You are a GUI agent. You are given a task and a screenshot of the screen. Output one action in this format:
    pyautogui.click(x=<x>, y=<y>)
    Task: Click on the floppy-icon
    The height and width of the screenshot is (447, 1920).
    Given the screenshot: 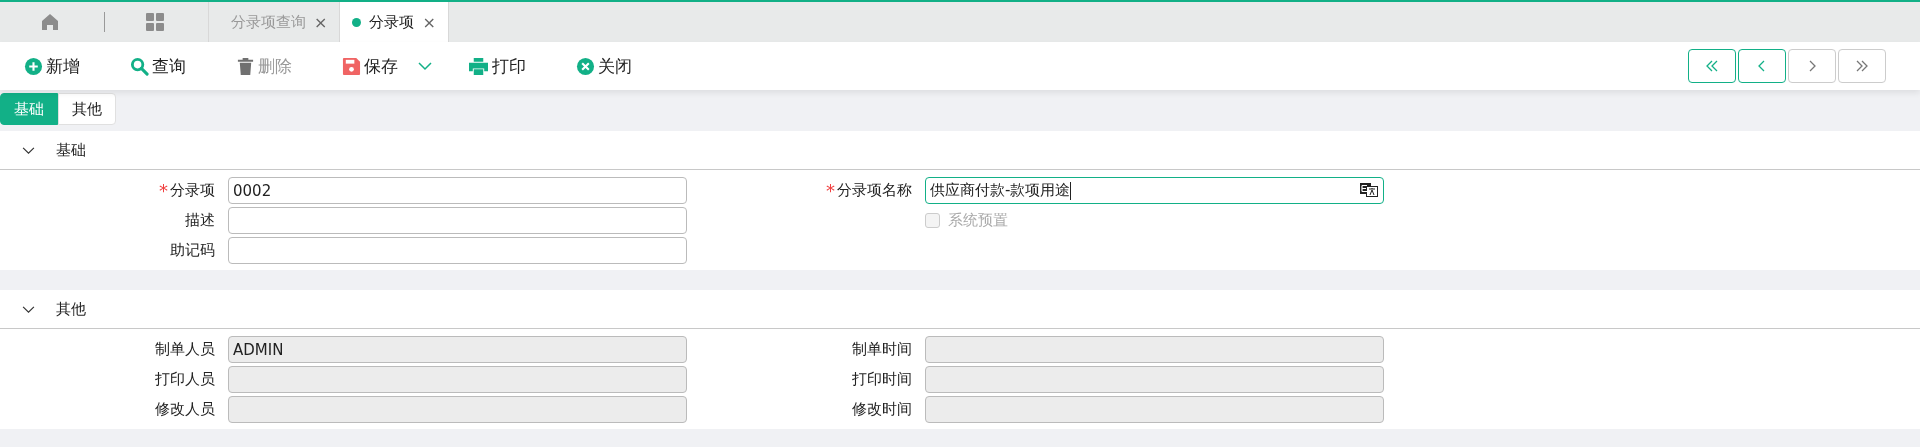 What is the action you would take?
    pyautogui.click(x=351, y=66)
    